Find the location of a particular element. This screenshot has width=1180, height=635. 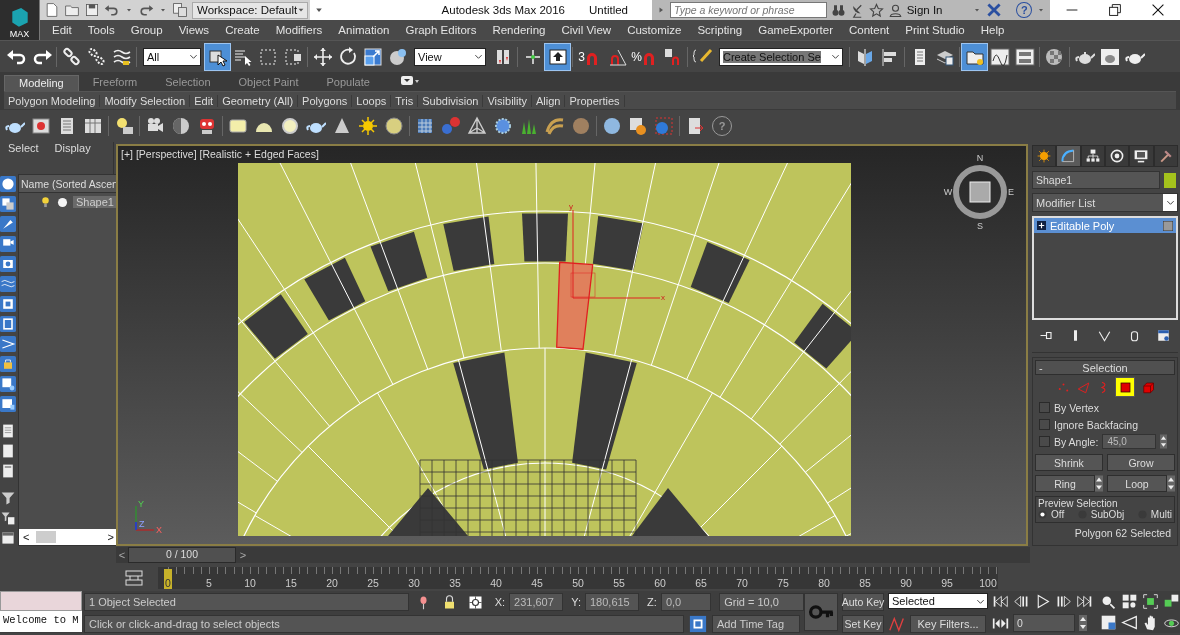

menu-item: Create is located at coordinates (242, 30).